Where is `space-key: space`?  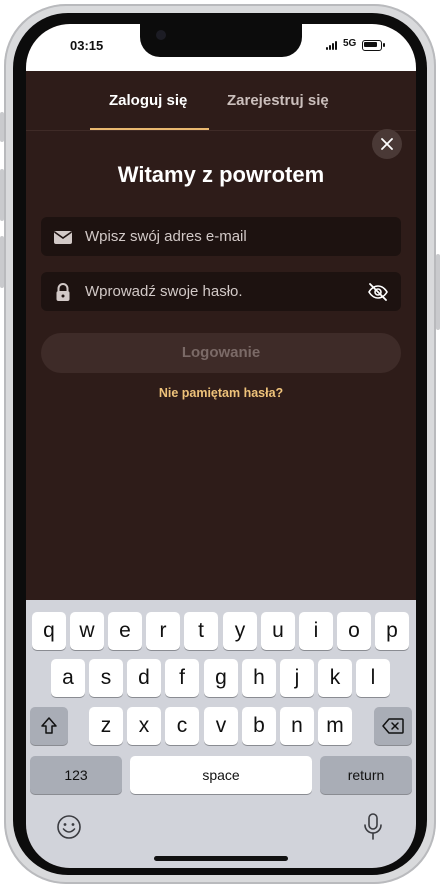
space-key: space is located at coordinates (221, 775).